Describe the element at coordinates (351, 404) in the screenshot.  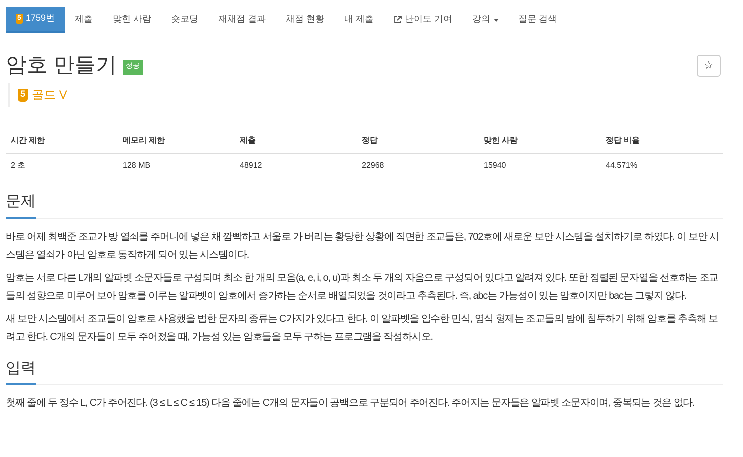
I see `paragraph: 첫째 줄에 두 정수 L, C가 주어진다. (3 ≤ L ≤ C ≤ 15) 다음 줄에는 C개의 문자들이 공백으로 구분되어 주어진다. 주어지는 문자들은 알파벳 소문자이며, 중복되는 것은 없다.` at that location.